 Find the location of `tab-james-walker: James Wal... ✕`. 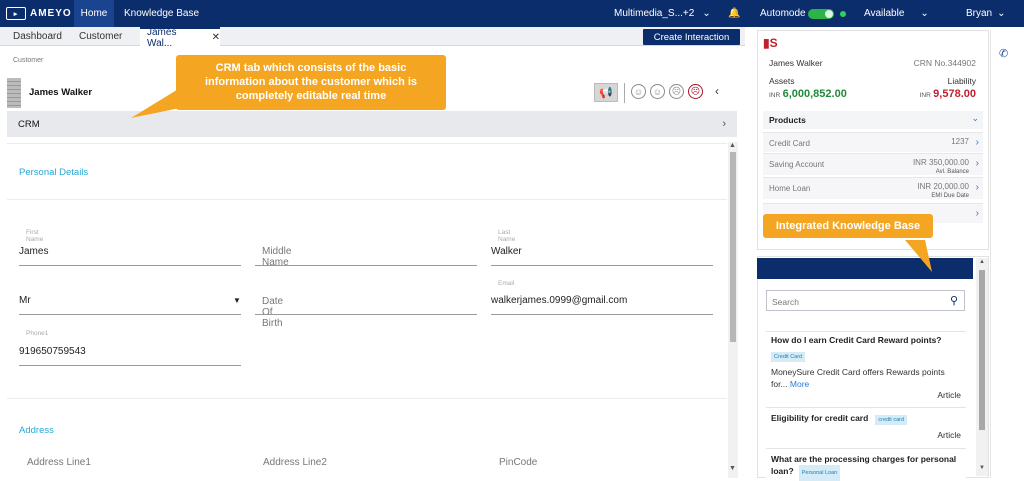

tab-james-walker: James Wal... ✕ is located at coordinates (180, 38).